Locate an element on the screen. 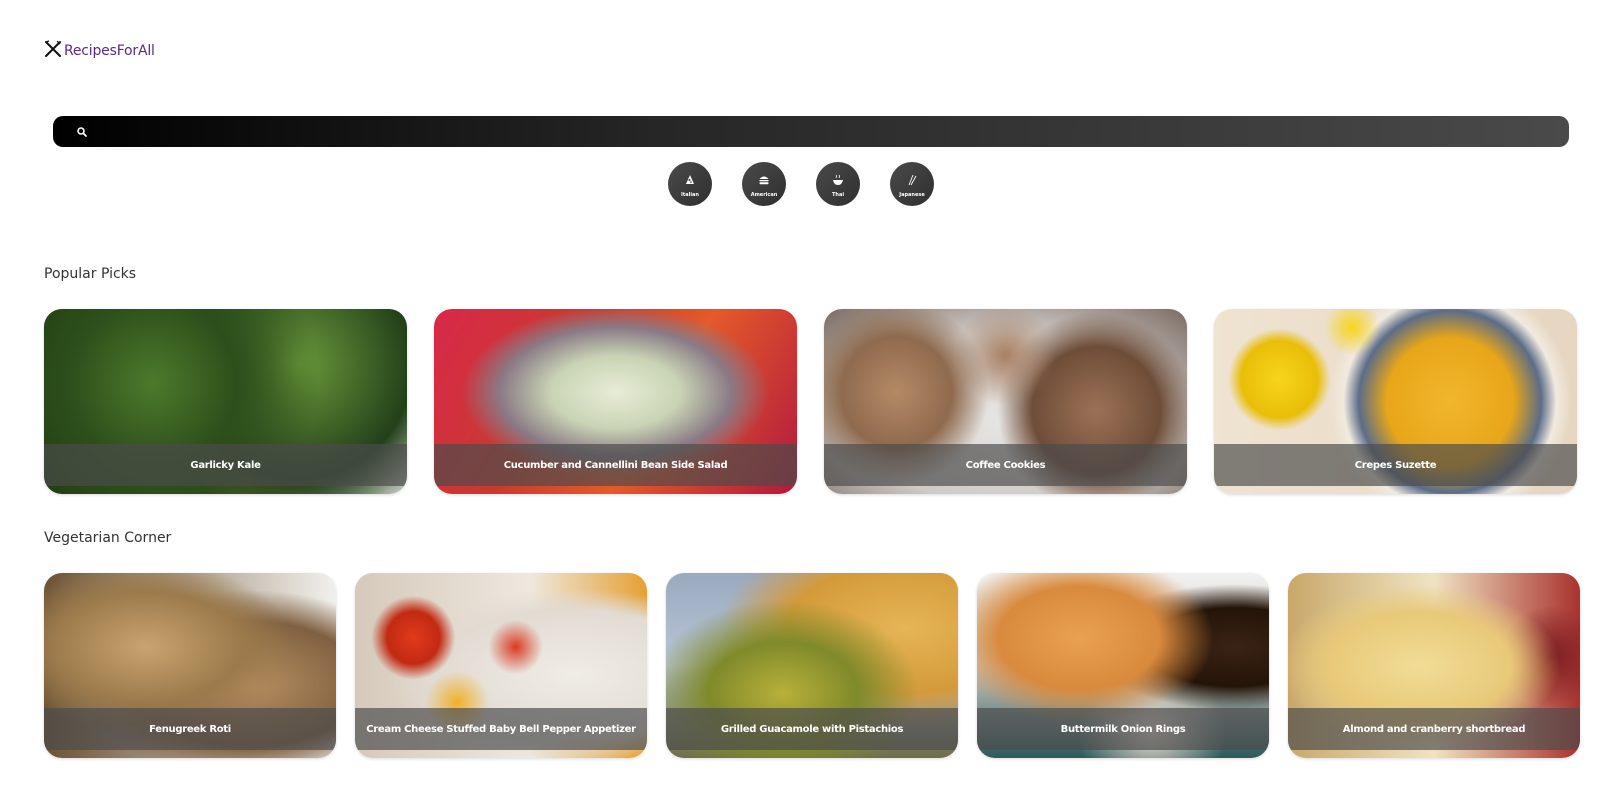 The height and width of the screenshot is (809, 1620). search-icon is located at coordinates (82, 132).